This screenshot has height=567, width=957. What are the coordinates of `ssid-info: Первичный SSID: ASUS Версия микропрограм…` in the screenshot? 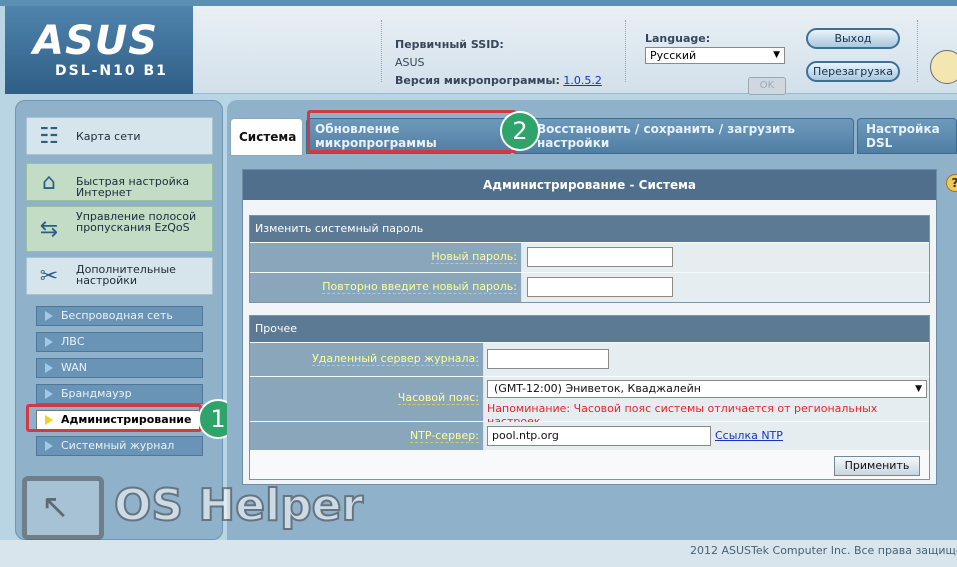 It's located at (498, 63).